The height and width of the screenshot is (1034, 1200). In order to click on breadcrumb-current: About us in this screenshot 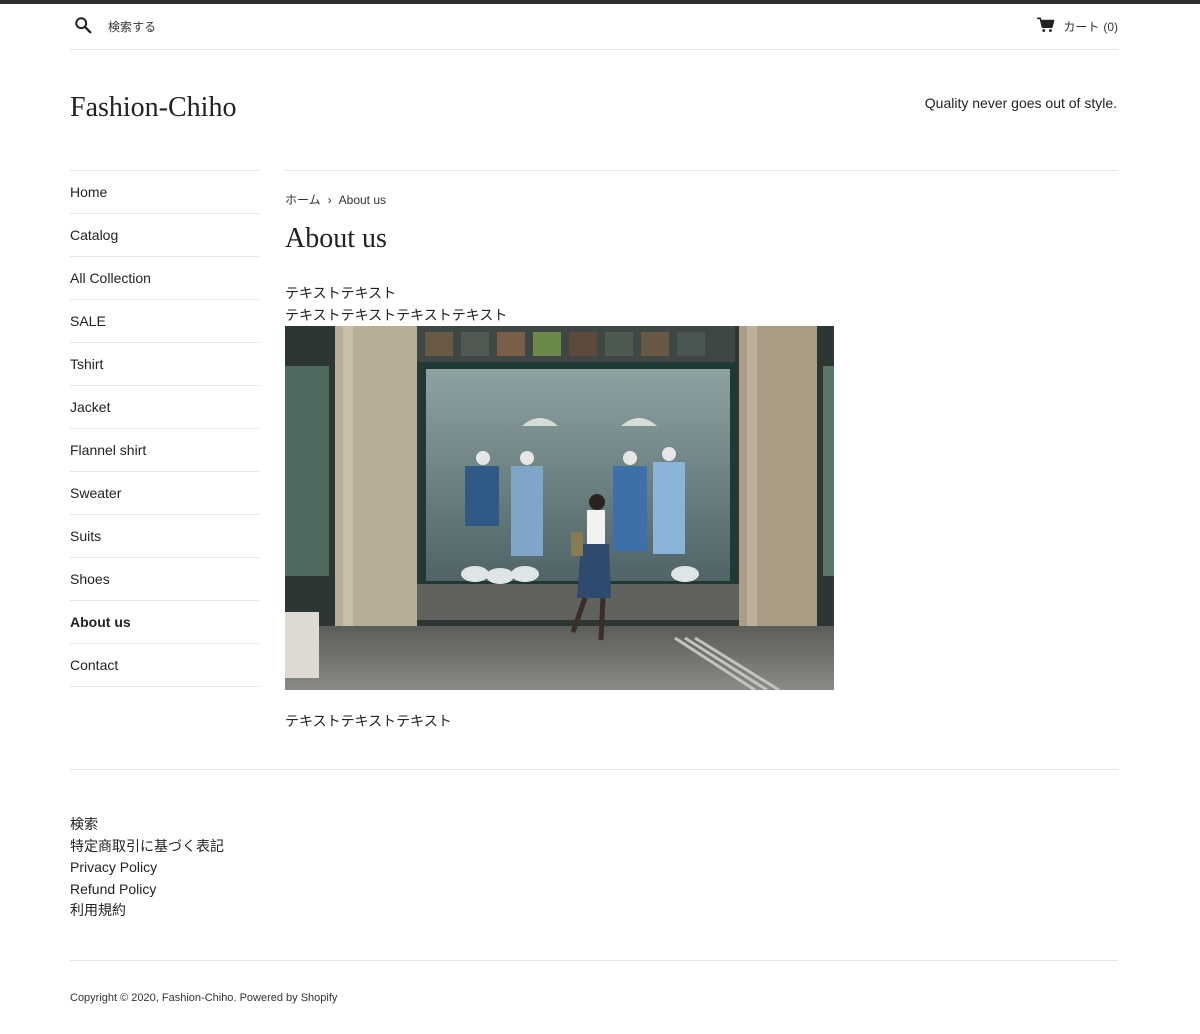, I will do `click(362, 200)`.